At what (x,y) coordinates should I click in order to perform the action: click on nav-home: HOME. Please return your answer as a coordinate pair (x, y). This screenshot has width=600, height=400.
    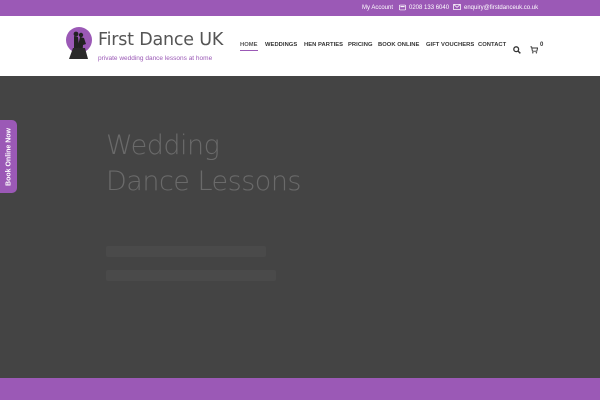
    Looking at the image, I should click on (249, 46).